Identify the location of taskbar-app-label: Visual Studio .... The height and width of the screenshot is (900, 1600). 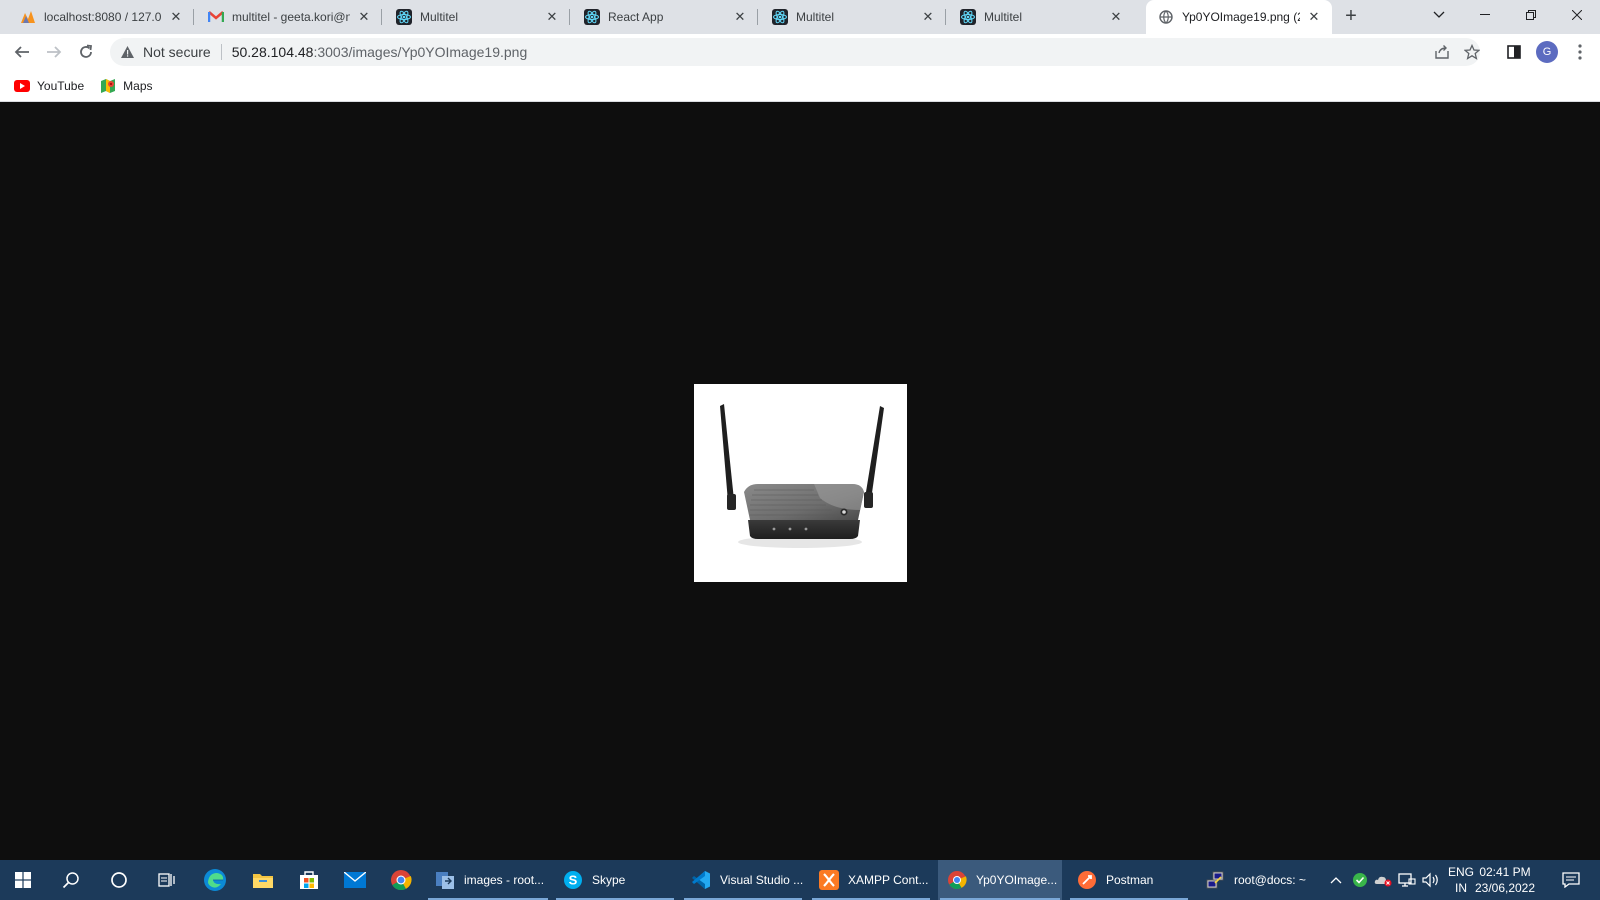
(762, 880).